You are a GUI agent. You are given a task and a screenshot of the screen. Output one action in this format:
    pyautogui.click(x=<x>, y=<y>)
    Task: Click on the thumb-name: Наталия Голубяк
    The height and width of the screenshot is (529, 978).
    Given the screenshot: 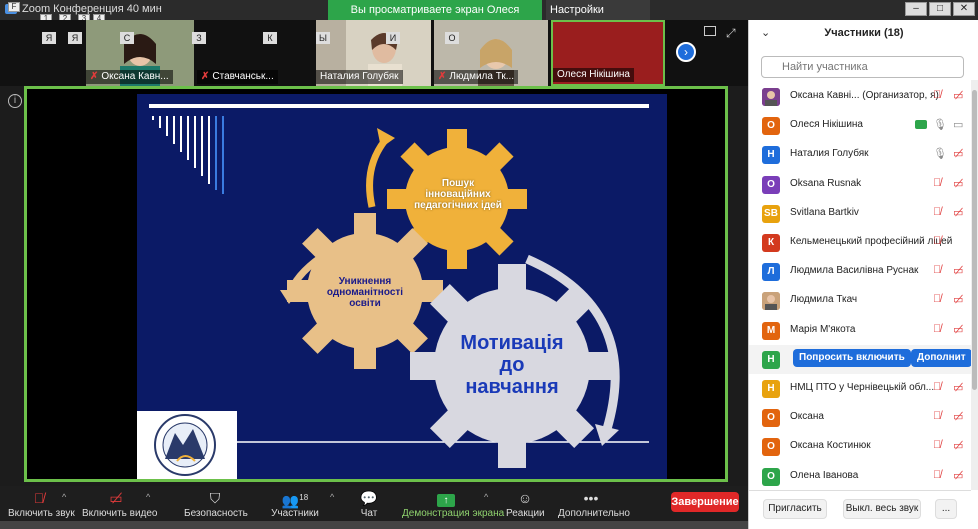 What is the action you would take?
    pyautogui.click(x=359, y=77)
    